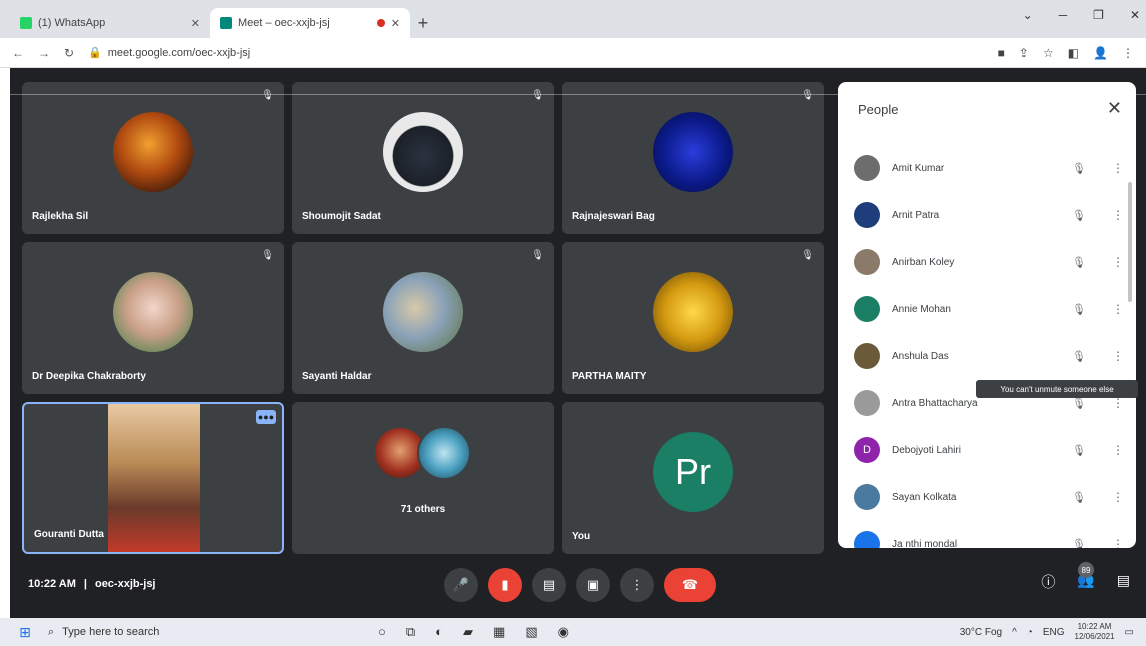 This screenshot has height=646, width=1146. I want to click on others-tile: 71 others, so click(423, 478).